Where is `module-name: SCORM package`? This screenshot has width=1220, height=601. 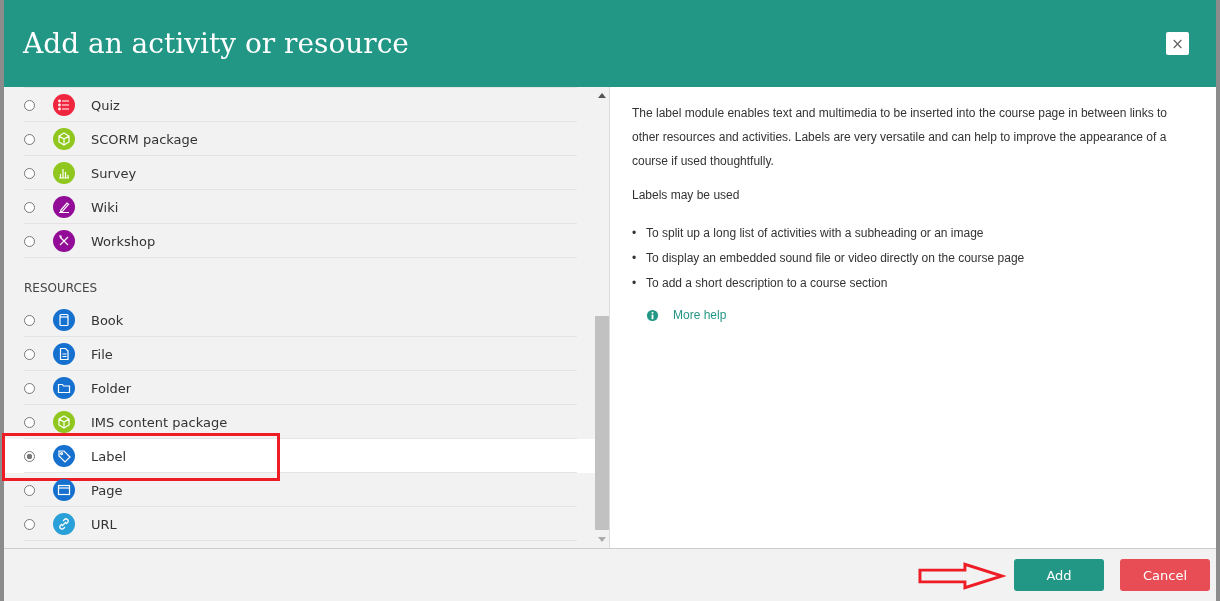 module-name: SCORM package is located at coordinates (144, 139).